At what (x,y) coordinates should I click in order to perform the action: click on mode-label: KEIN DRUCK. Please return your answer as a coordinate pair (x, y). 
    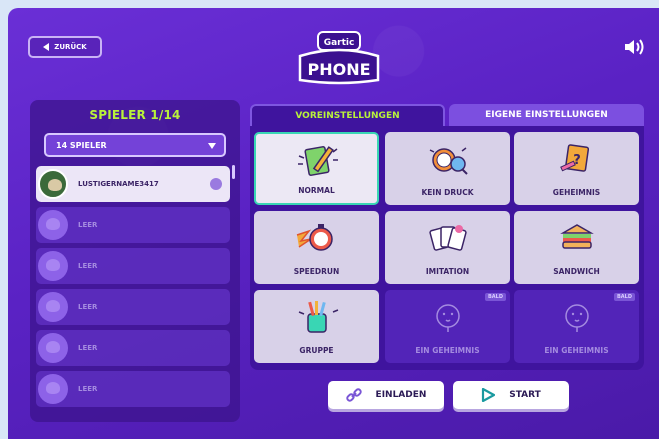
    Looking at the image, I should click on (447, 192).